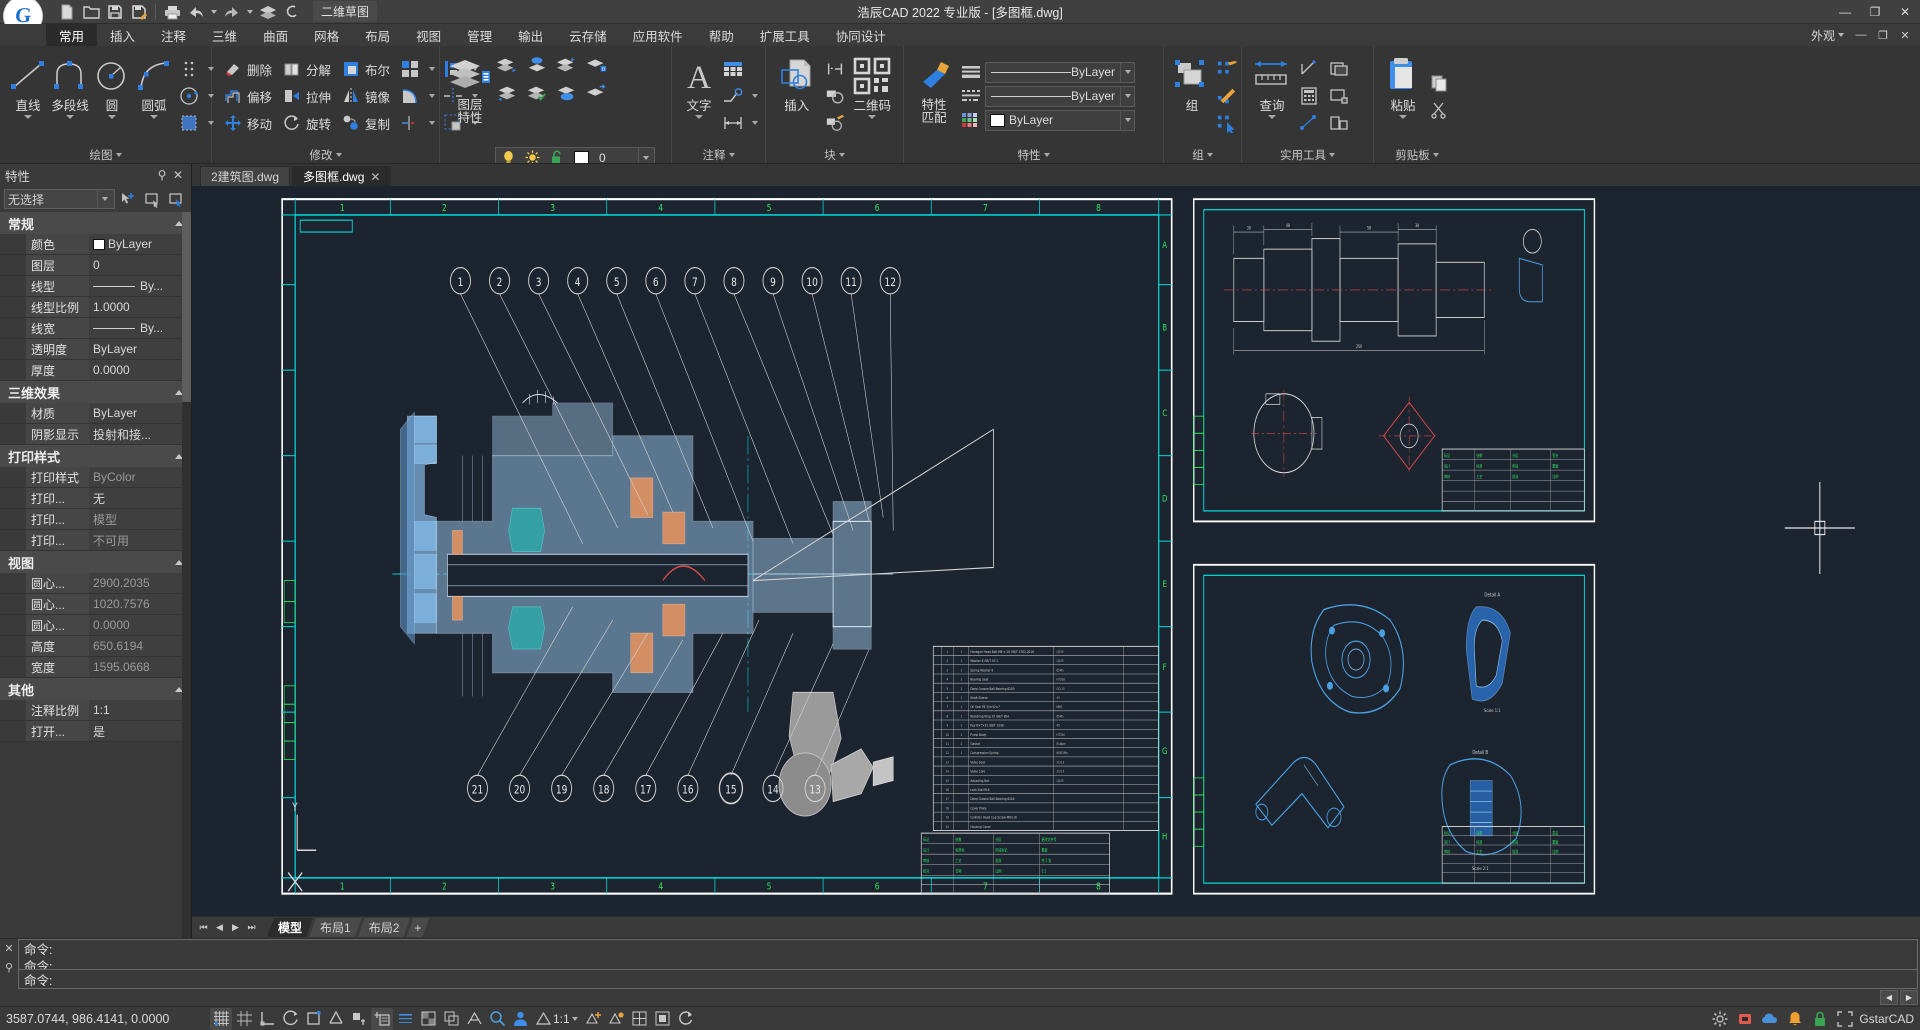 This screenshot has height=1030, width=1920. I want to click on leader-dropdown-icon, so click(754, 96).